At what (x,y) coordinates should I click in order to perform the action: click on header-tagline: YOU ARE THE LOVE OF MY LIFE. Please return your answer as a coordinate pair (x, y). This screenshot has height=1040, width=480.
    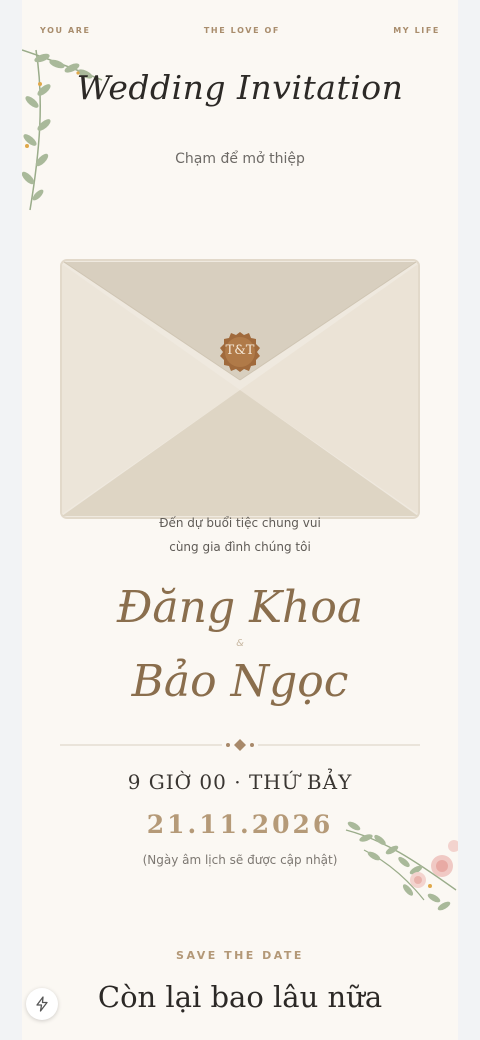
    Looking at the image, I should click on (240, 30).